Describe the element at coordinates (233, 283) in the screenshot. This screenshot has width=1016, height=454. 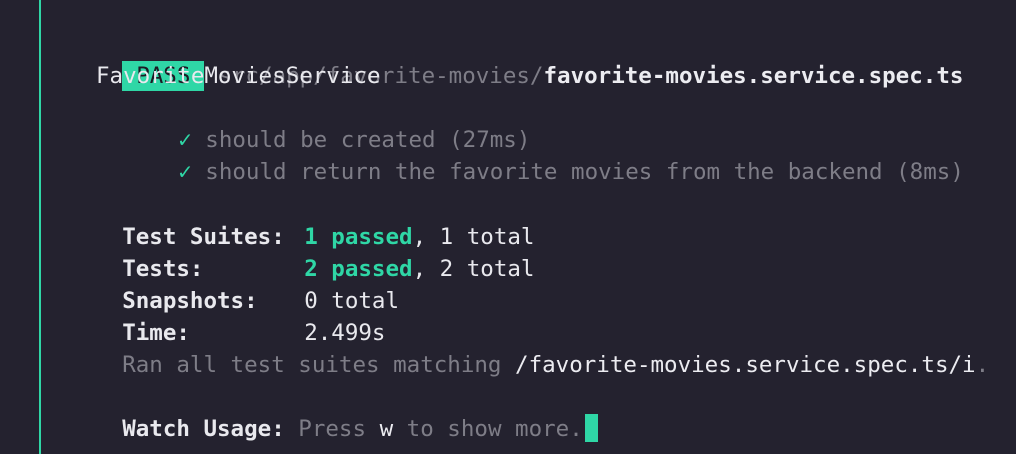
I see `summary-snapshots: Snapshots: 0 total` at that location.